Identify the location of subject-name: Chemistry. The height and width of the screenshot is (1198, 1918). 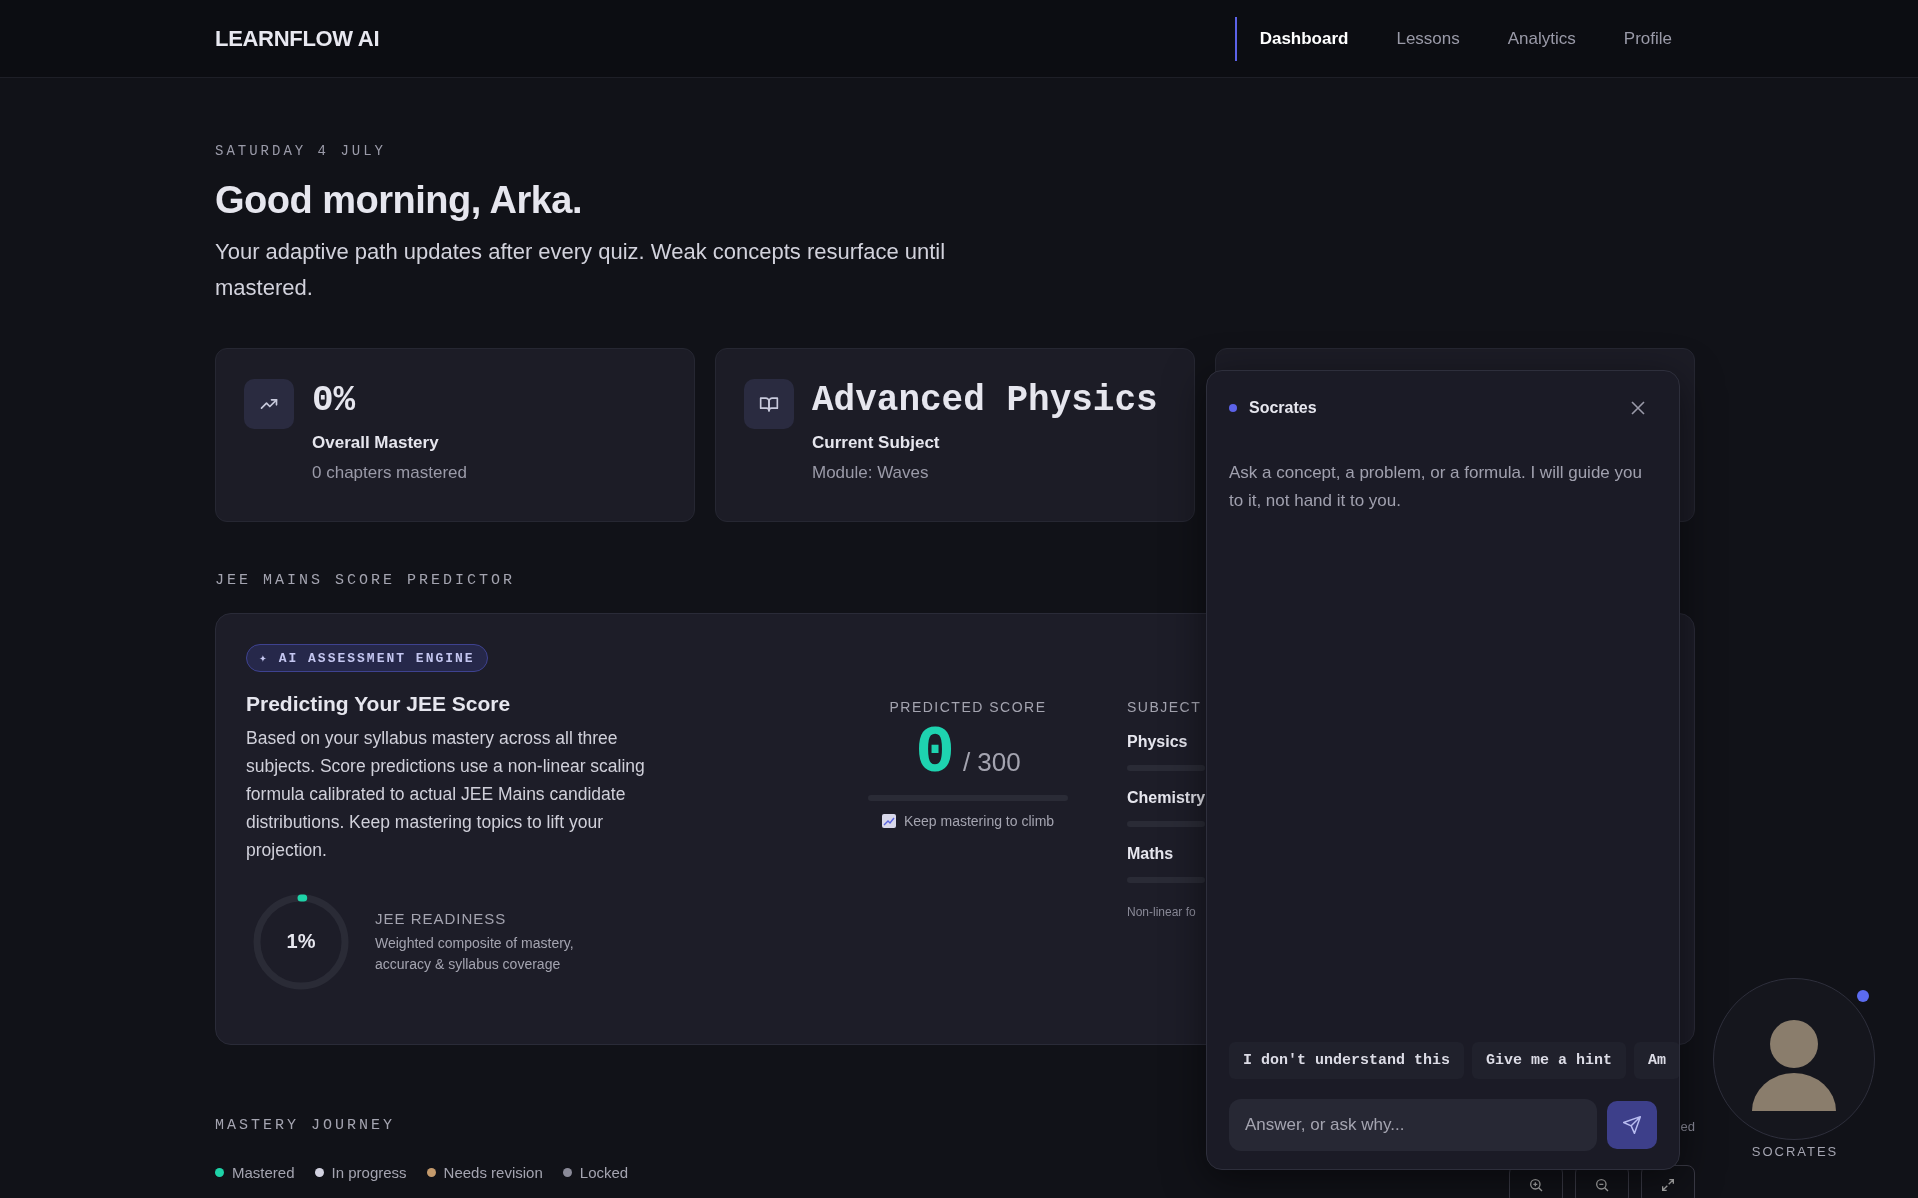
(1166, 798).